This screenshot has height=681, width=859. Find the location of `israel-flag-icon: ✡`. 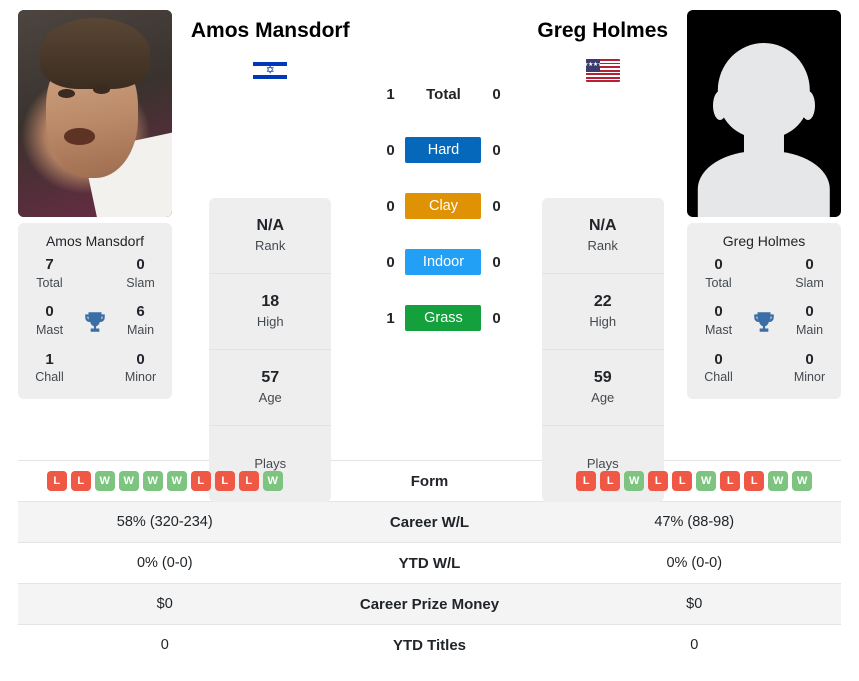

israel-flag-icon: ✡ is located at coordinates (270, 71).